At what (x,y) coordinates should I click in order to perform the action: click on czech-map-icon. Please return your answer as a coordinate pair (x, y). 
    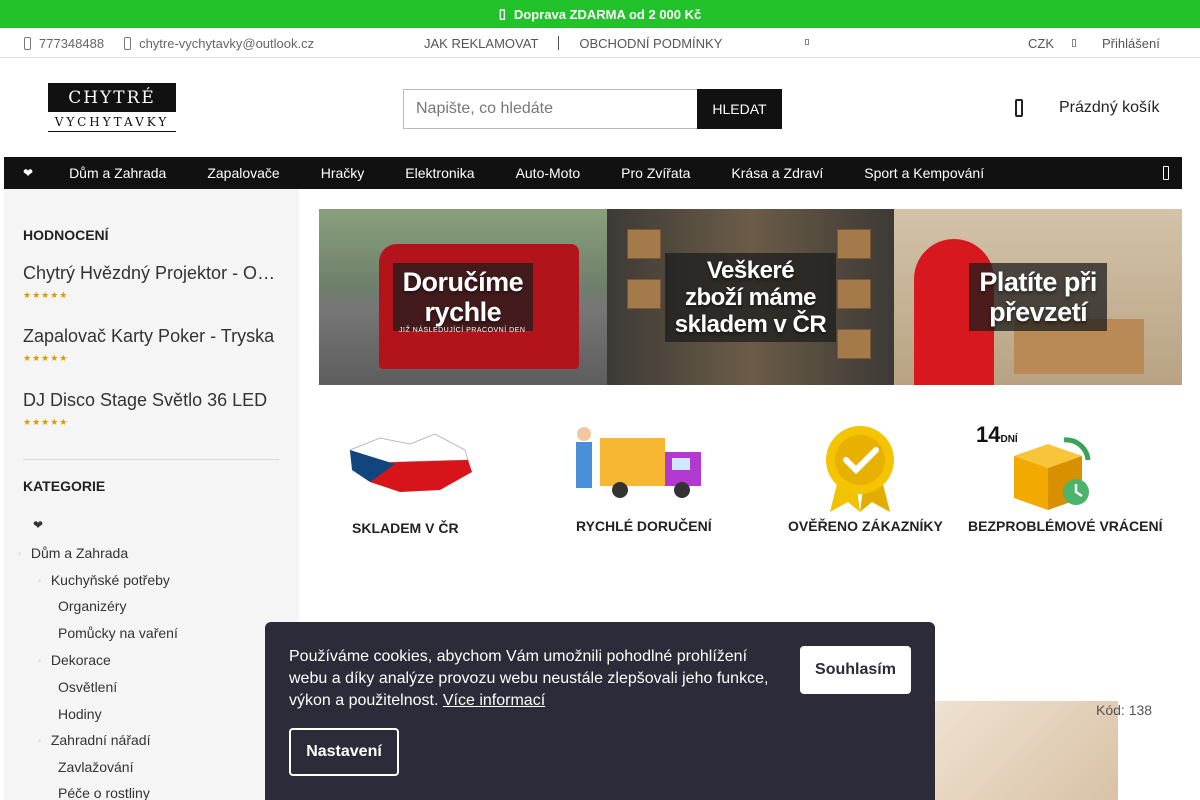
    Looking at the image, I should click on (410, 462).